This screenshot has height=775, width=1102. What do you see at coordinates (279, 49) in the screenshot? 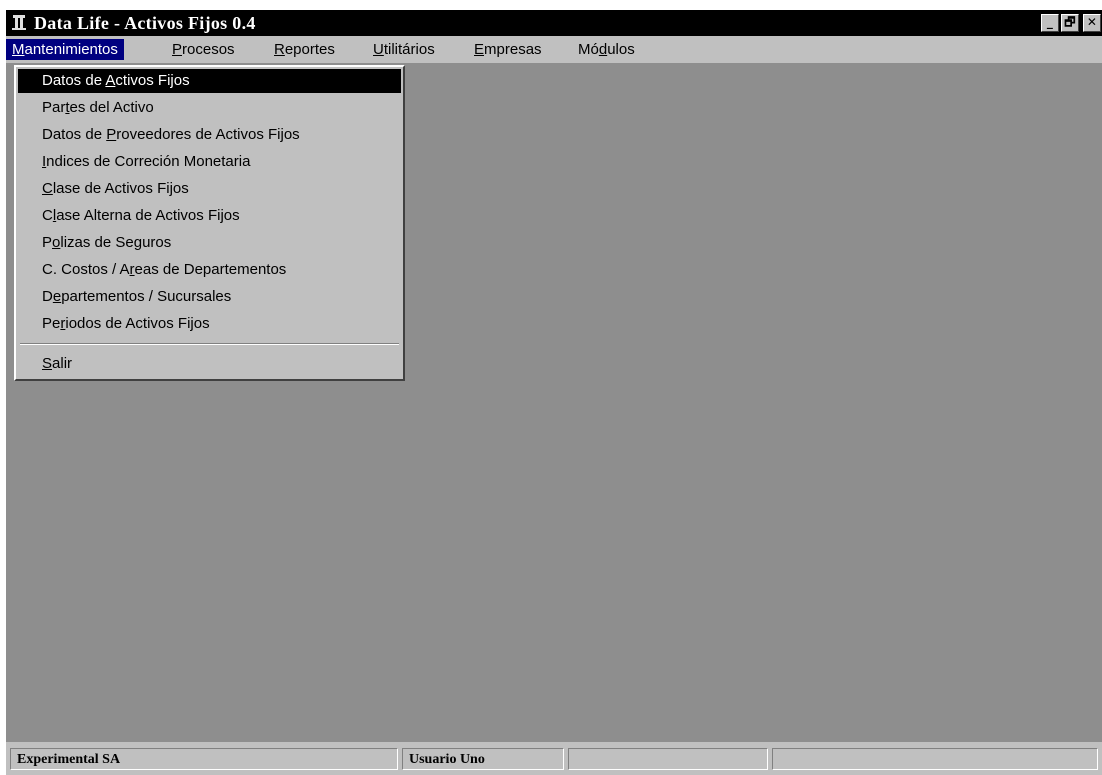
I see `menu-label-key: R` at bounding box center [279, 49].